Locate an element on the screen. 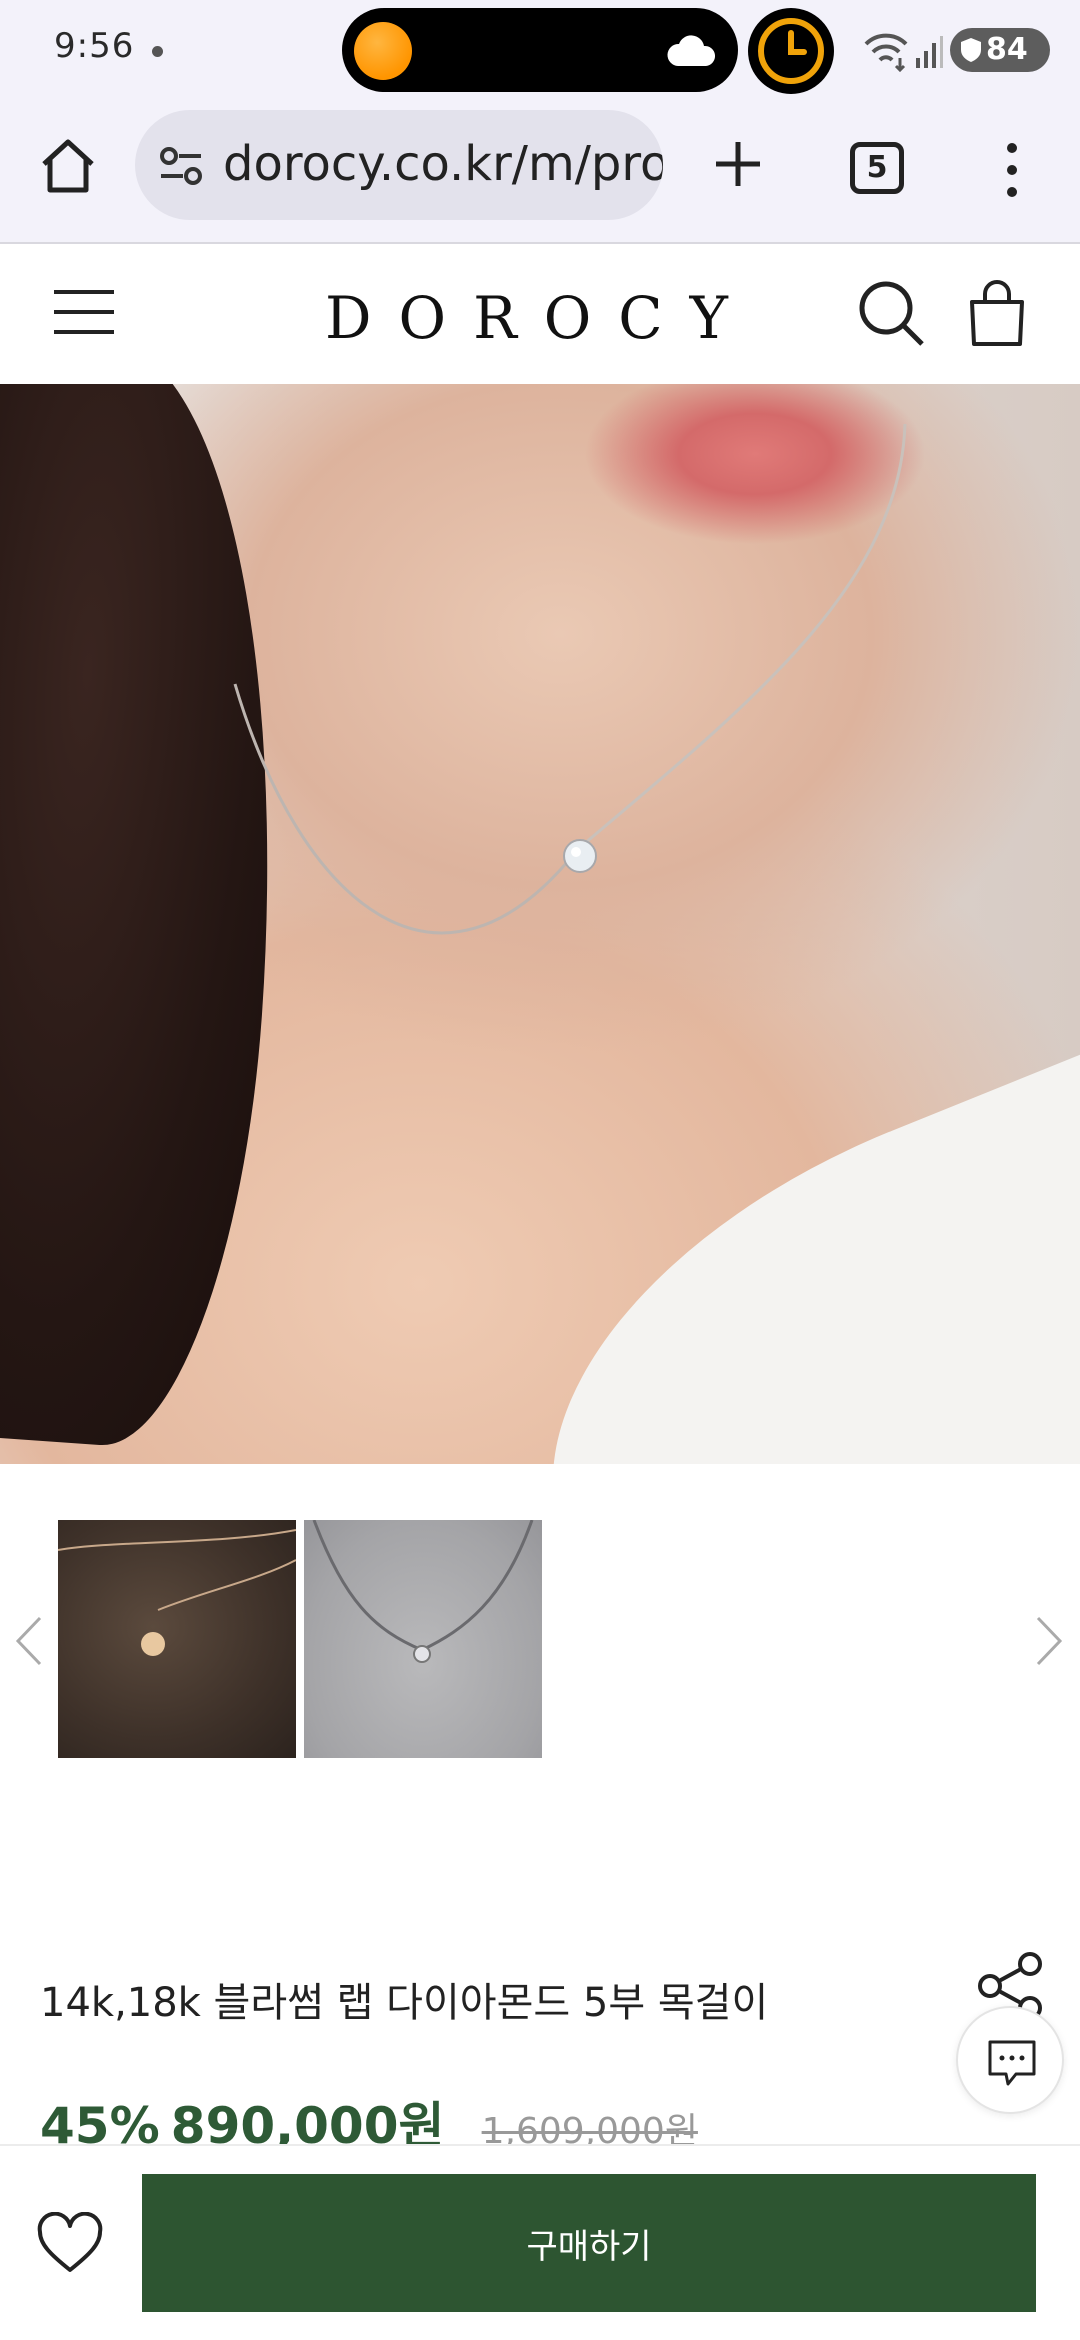 Image resolution: width=1080 pixels, height=2340 pixels. cloud-icon is located at coordinates (691, 50).